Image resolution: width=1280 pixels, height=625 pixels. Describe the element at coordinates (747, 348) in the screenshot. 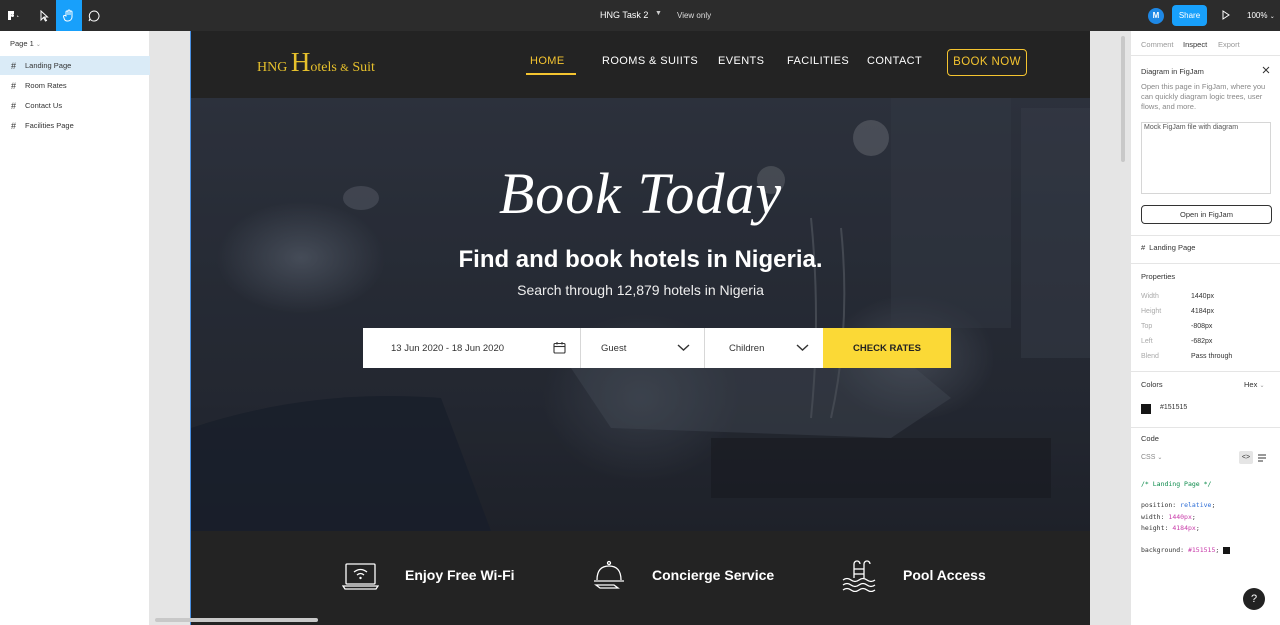

I see `children-select-value: Children` at that location.